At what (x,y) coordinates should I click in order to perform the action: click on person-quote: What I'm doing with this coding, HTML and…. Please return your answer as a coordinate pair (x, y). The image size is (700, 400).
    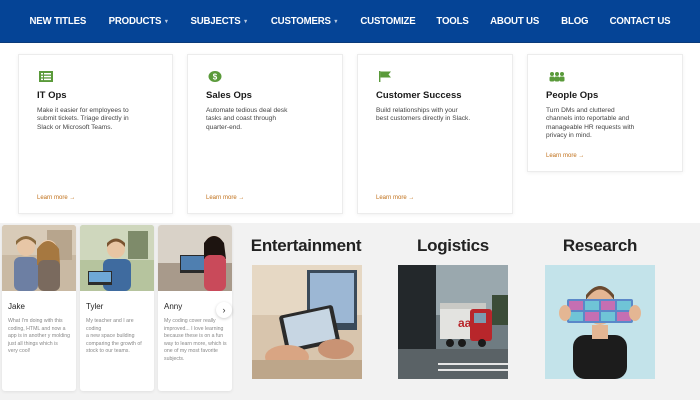
    Looking at the image, I should click on (39, 336).